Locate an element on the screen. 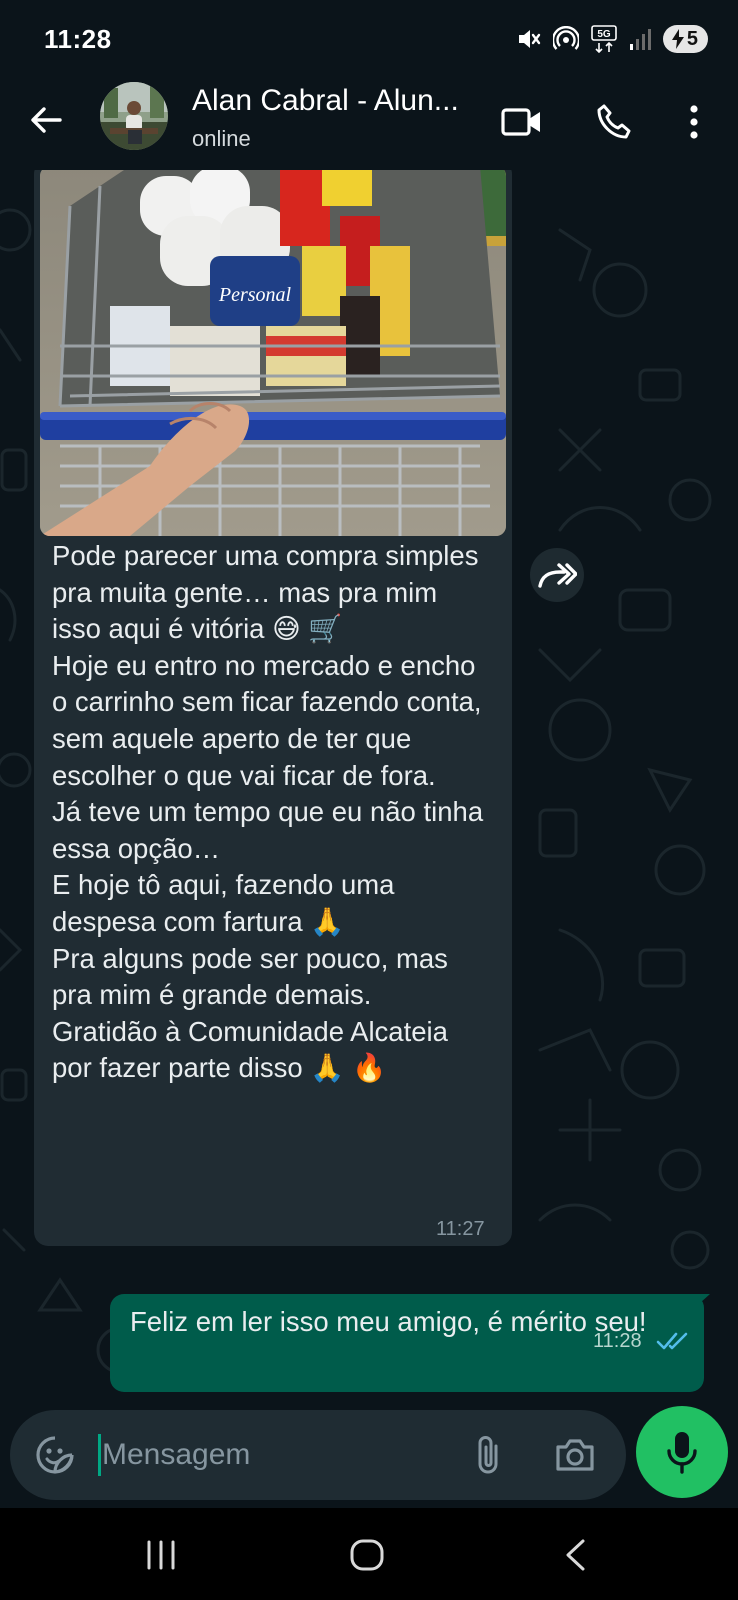 This screenshot has height=1600, width=738. camera-button is located at coordinates (575, 1455).